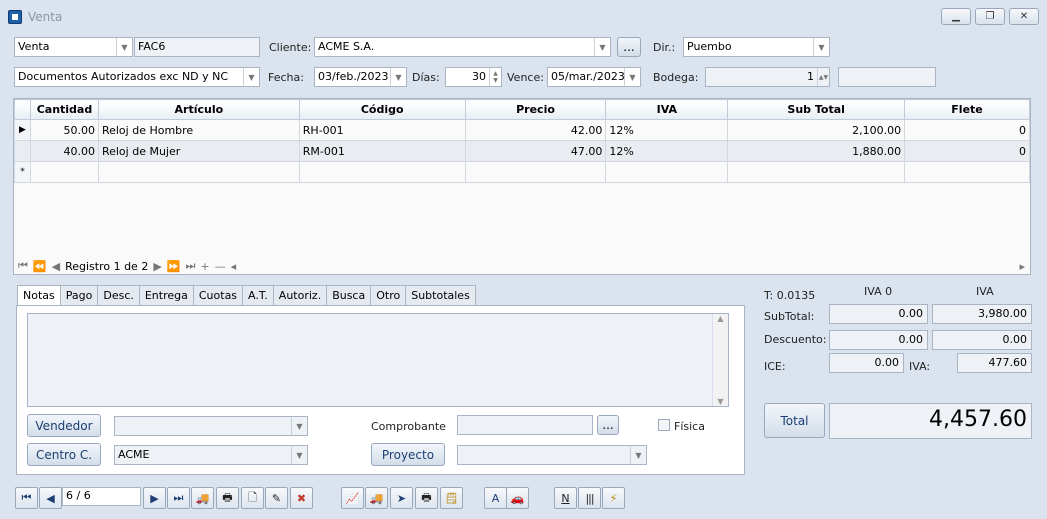 The width and height of the screenshot is (1047, 519). What do you see at coordinates (667, 109) in the screenshot?
I see `col-iva: IVA` at bounding box center [667, 109].